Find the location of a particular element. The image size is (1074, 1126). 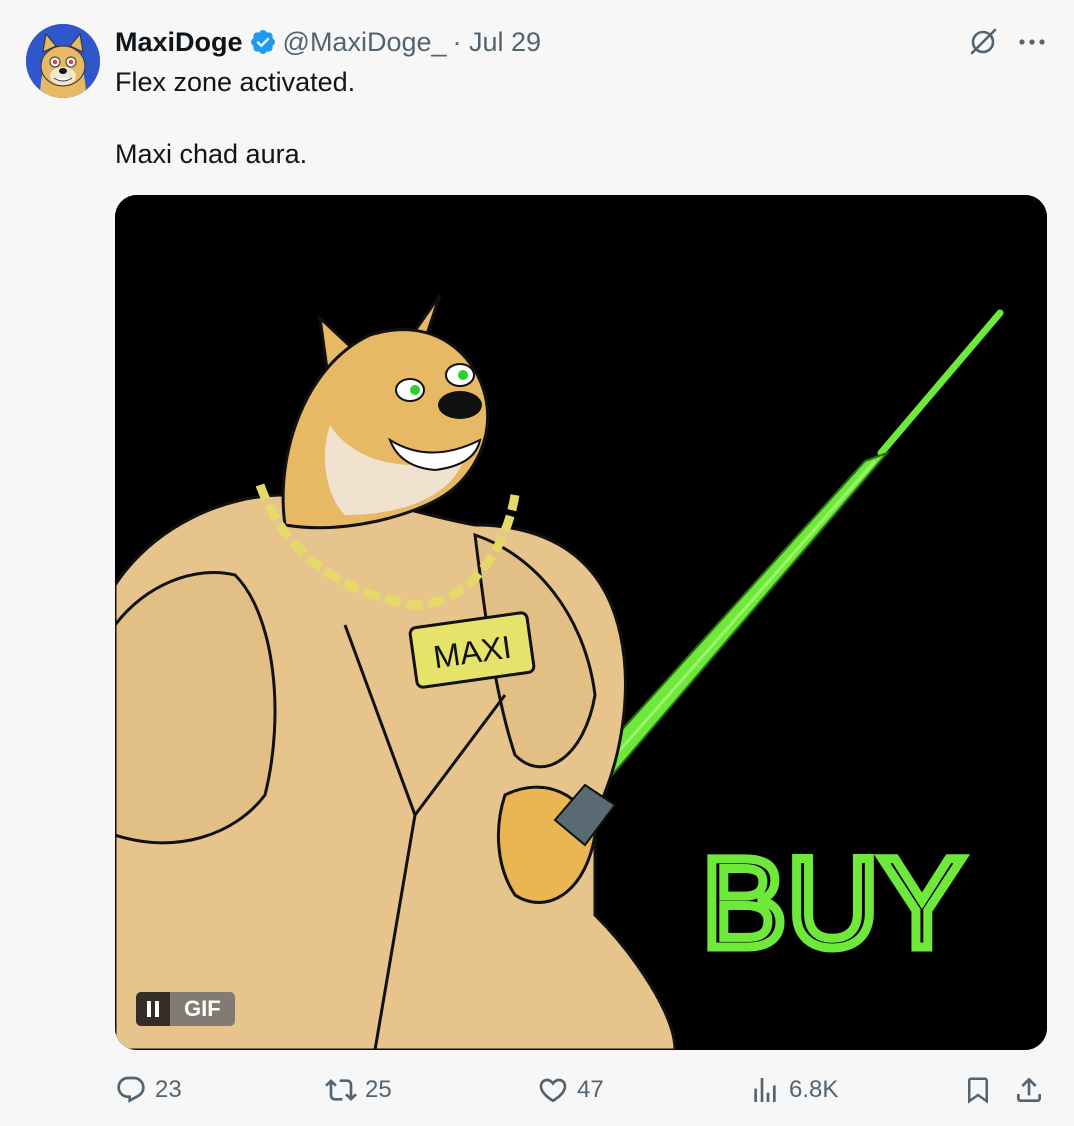

gif-label: GIF is located at coordinates (202, 1009).